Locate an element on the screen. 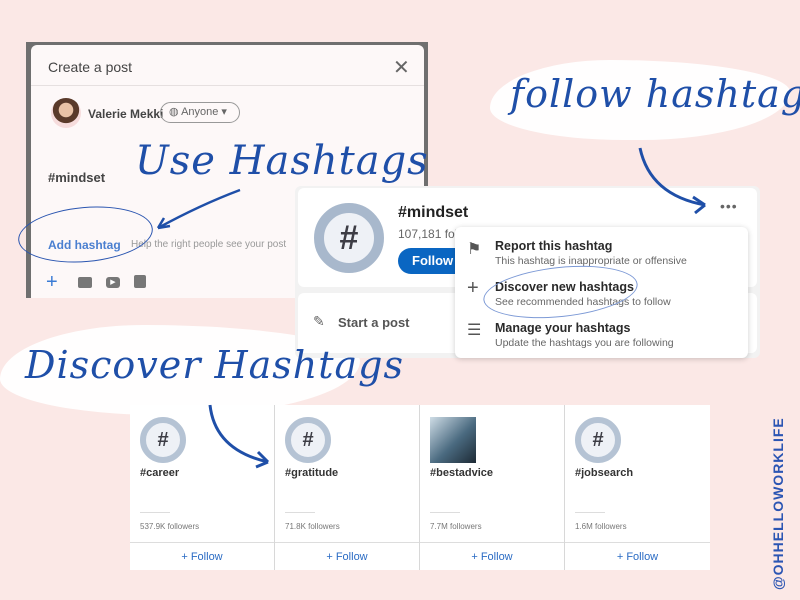  brand-handle: @OHHELLOWORKLIFE is located at coordinates (778, 503).